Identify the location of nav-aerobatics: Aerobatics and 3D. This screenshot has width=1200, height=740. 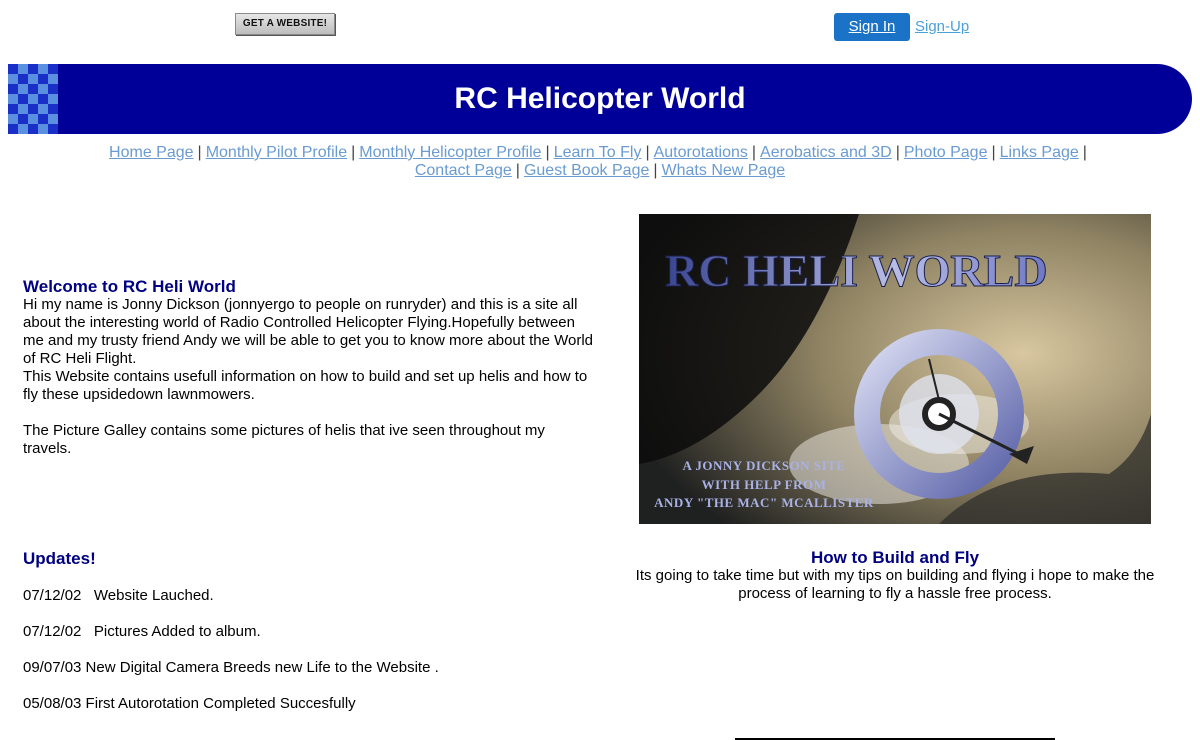
(826, 152).